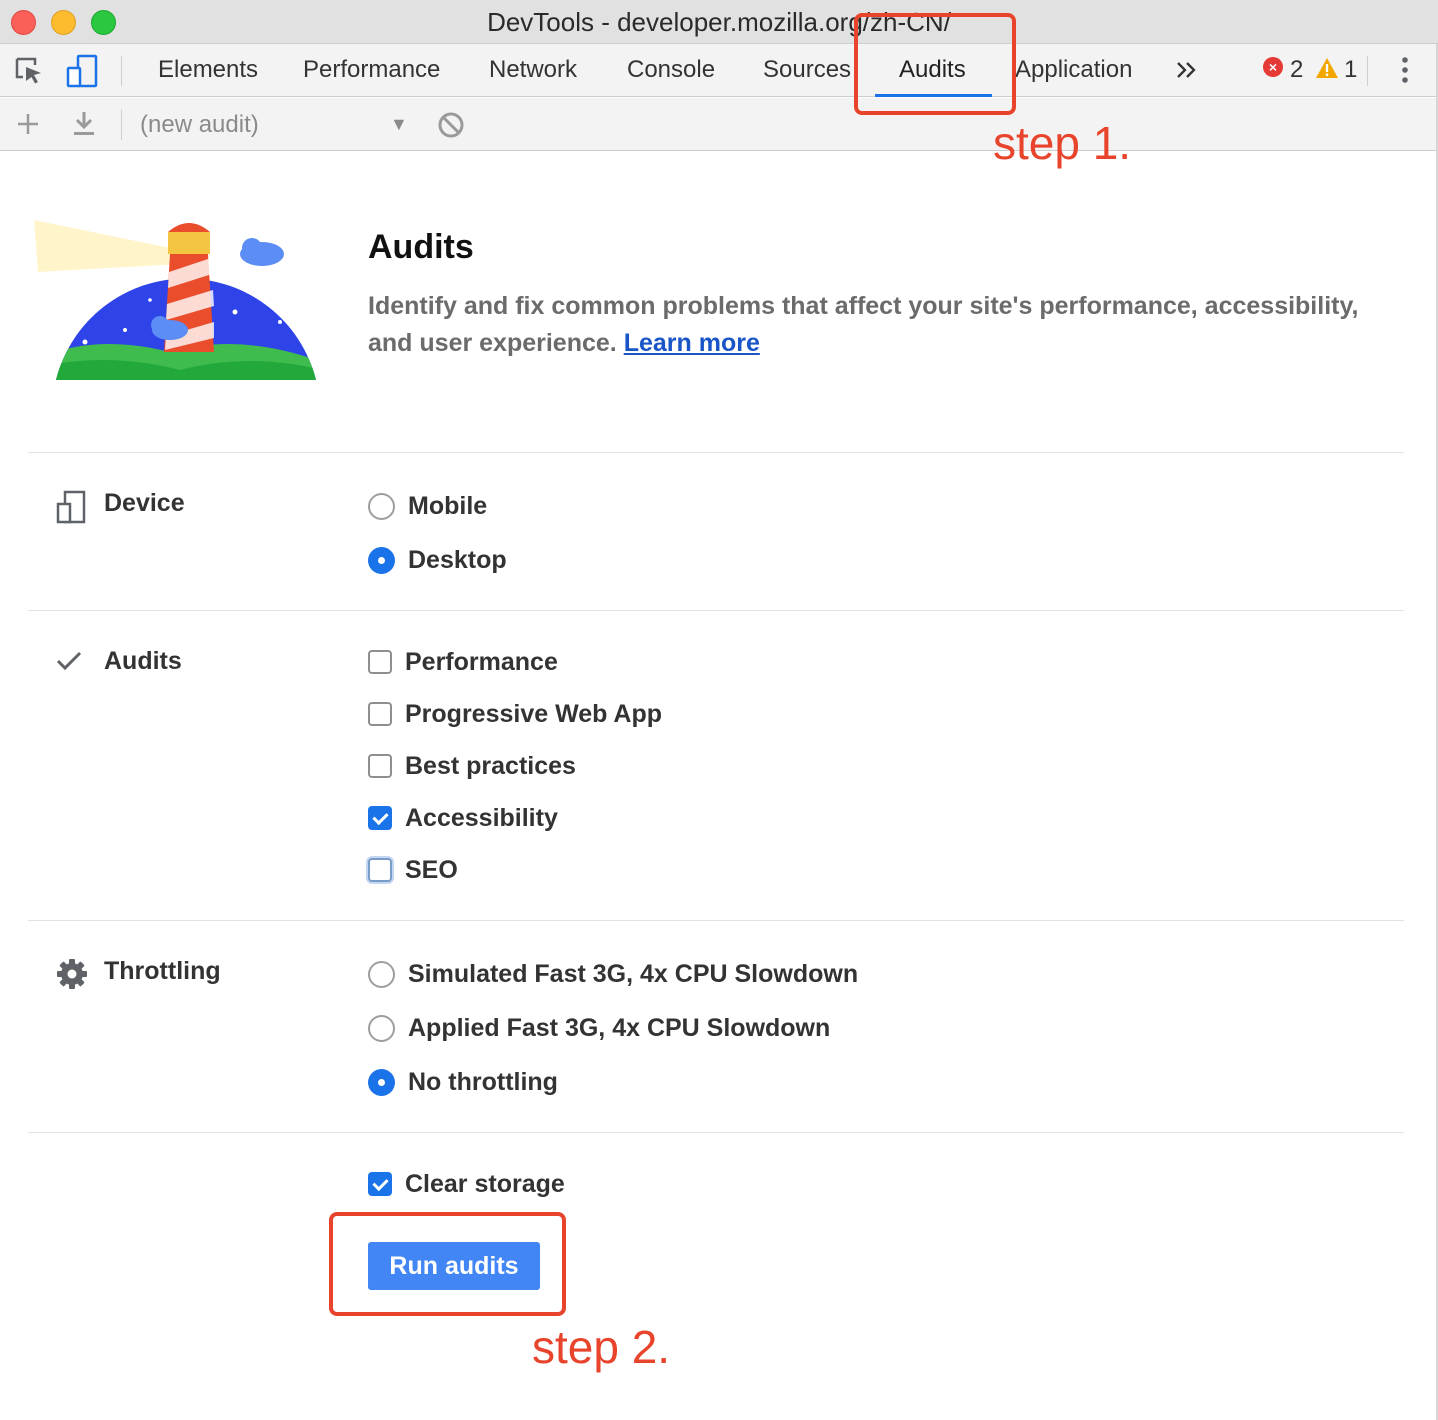  I want to click on window-titlebar: DevTools - developer.mozilla.org/zh-CN/, so click(719, 22).